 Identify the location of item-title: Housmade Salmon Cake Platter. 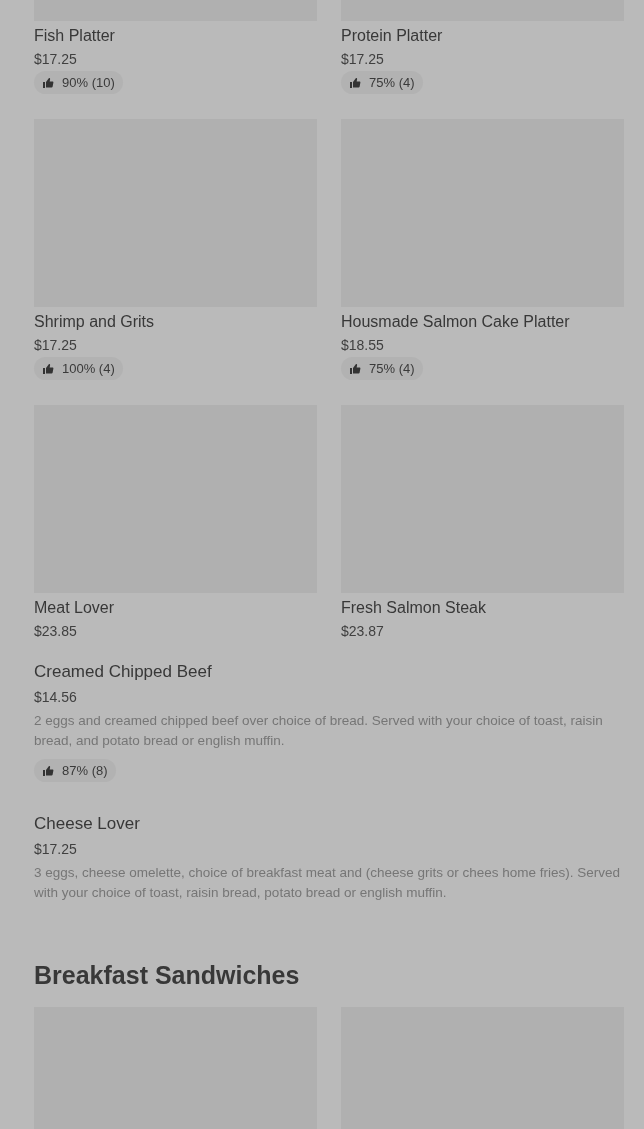
(482, 322).